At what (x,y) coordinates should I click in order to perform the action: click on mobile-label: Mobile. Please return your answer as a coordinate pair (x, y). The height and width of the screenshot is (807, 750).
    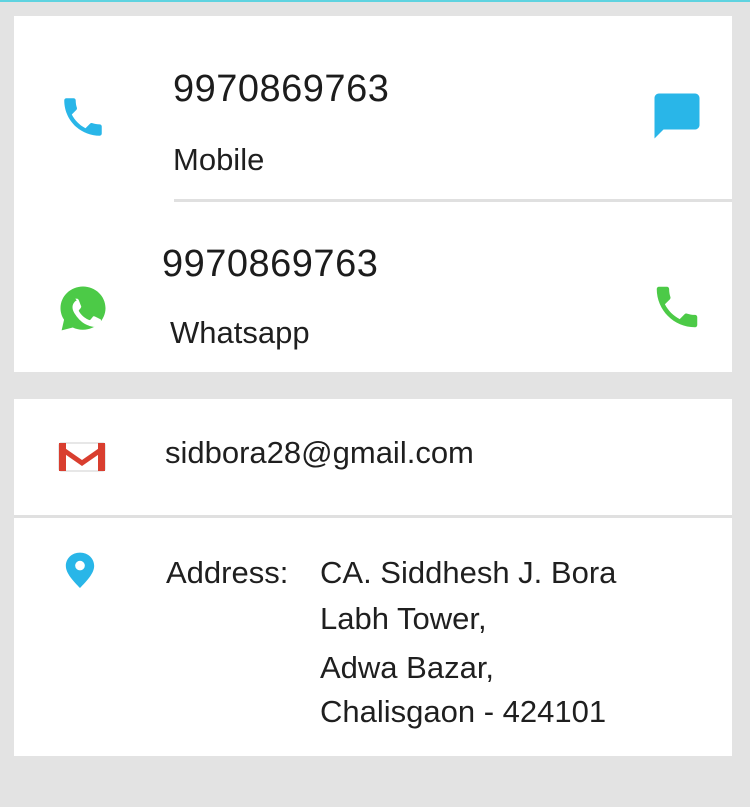
    Looking at the image, I should click on (219, 159).